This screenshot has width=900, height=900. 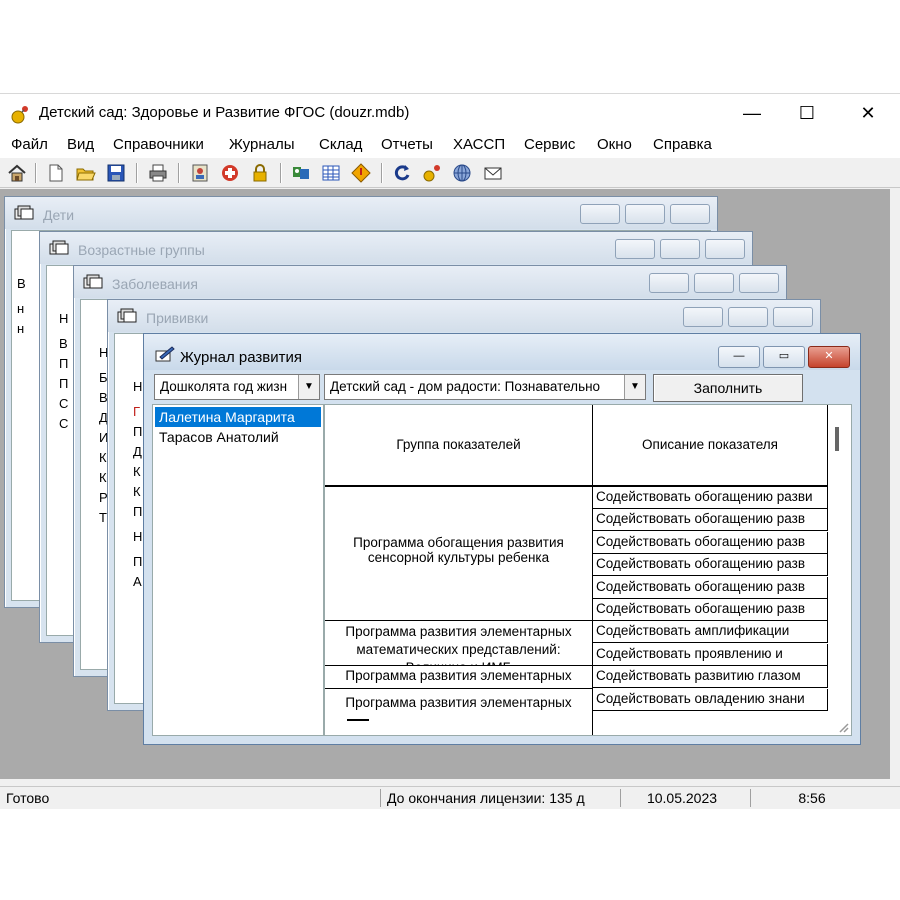 What do you see at coordinates (64, 423) in the screenshot?
I see `row-text: С` at bounding box center [64, 423].